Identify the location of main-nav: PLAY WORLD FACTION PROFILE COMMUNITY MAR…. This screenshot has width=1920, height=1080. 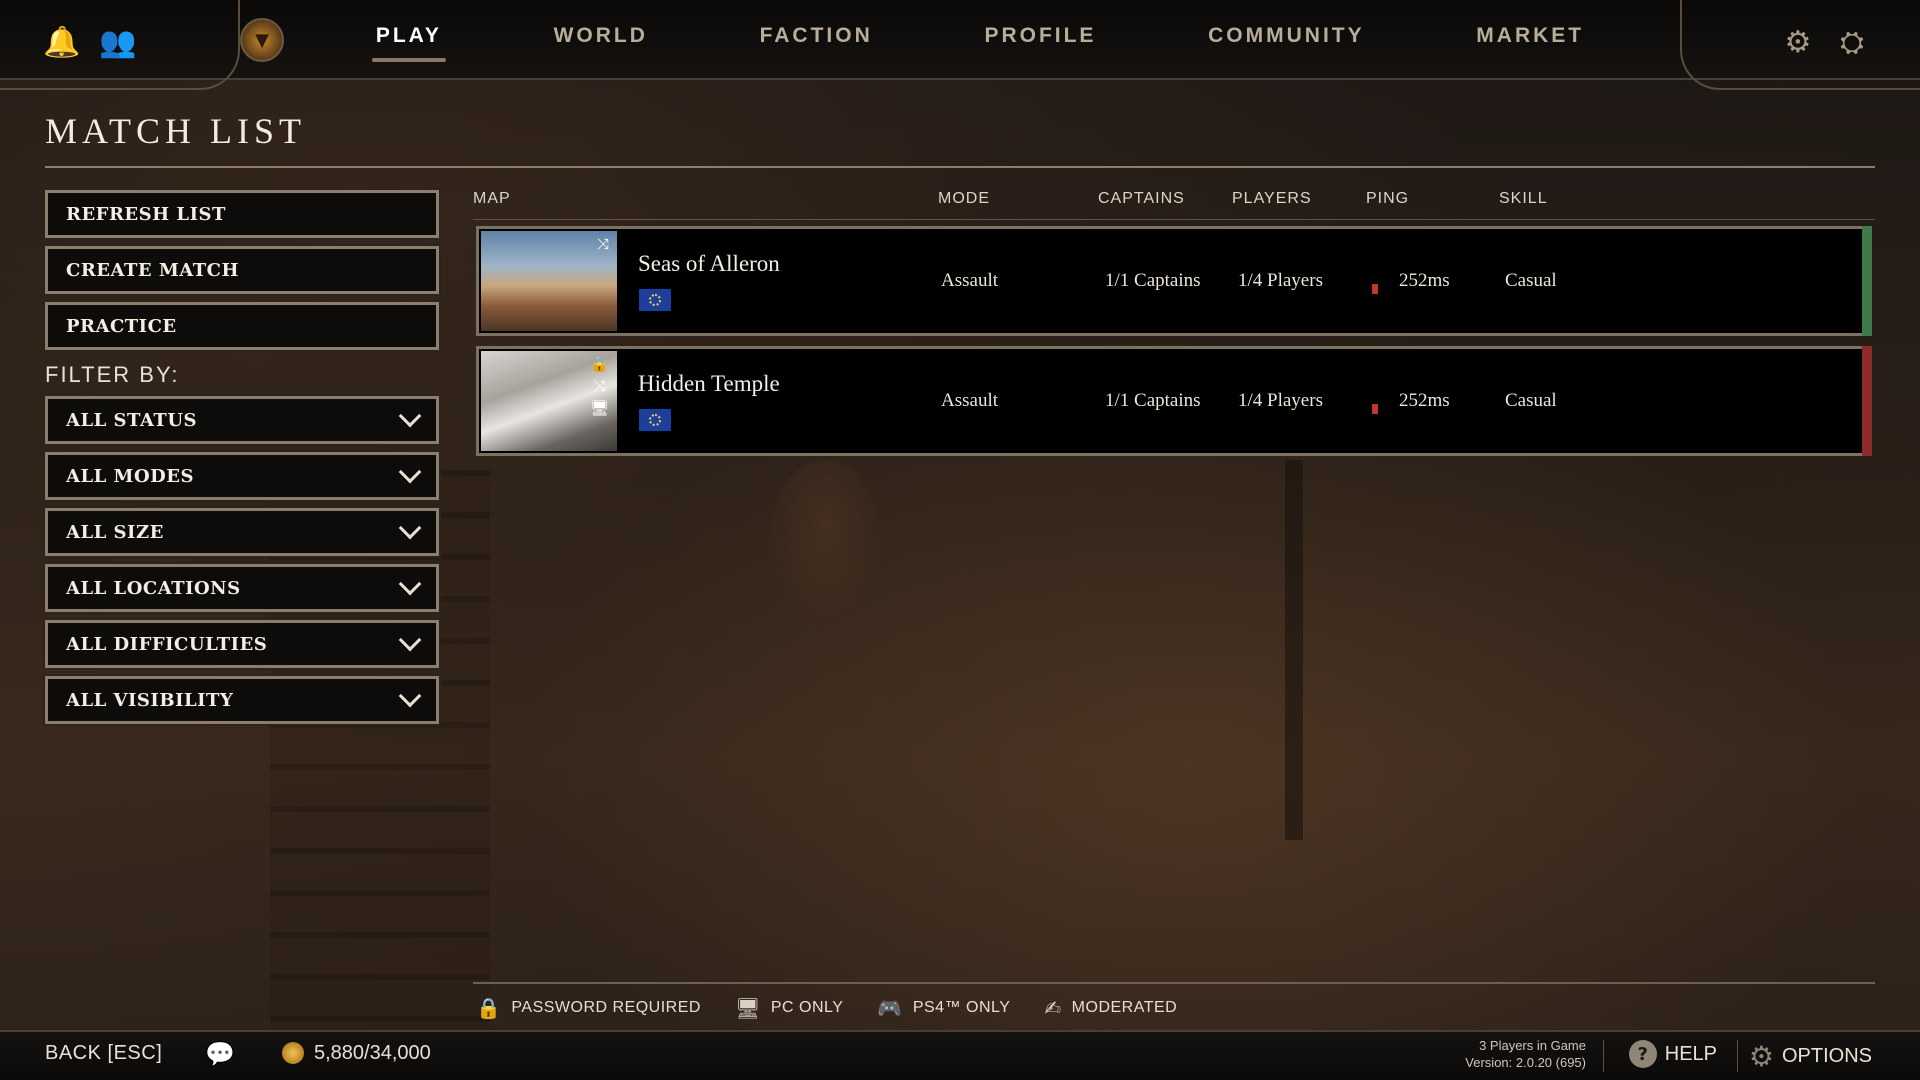
(980, 36).